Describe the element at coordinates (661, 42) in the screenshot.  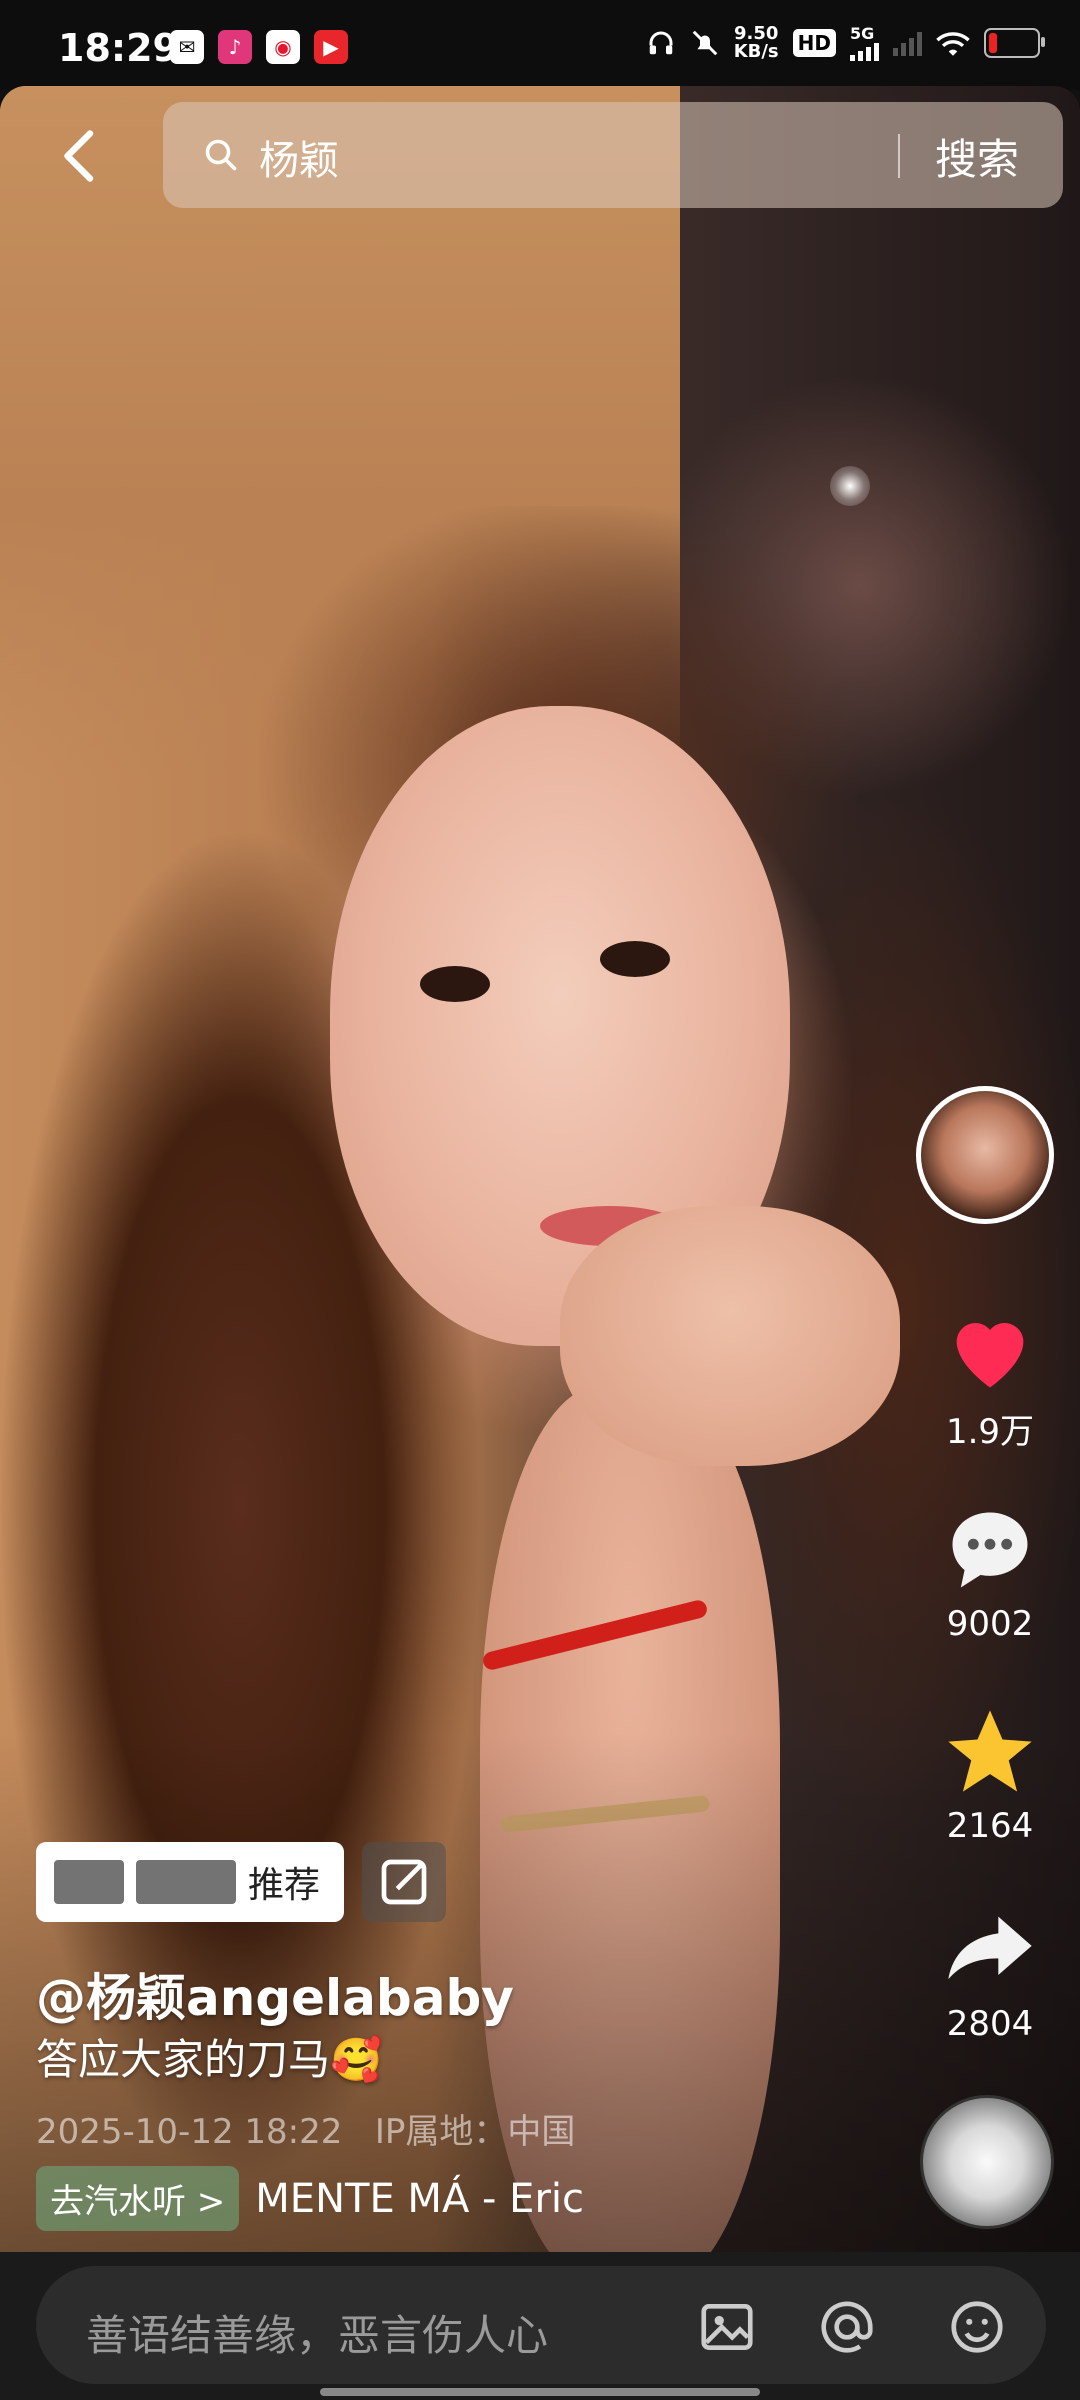
I see `headphones-icon` at that location.